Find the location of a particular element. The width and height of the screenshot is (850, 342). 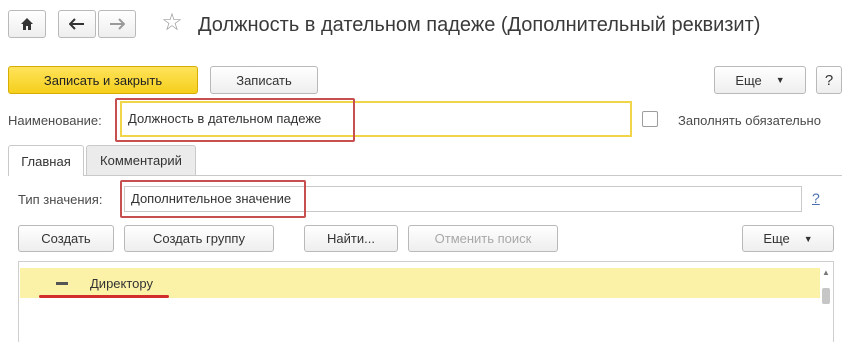

back-button is located at coordinates (77, 24).